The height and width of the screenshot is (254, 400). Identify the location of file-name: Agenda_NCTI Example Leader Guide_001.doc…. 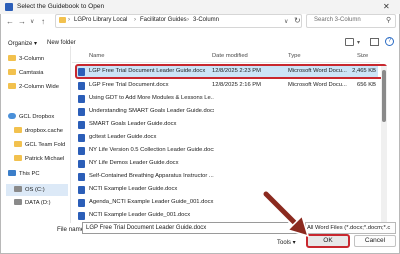
(151, 202).